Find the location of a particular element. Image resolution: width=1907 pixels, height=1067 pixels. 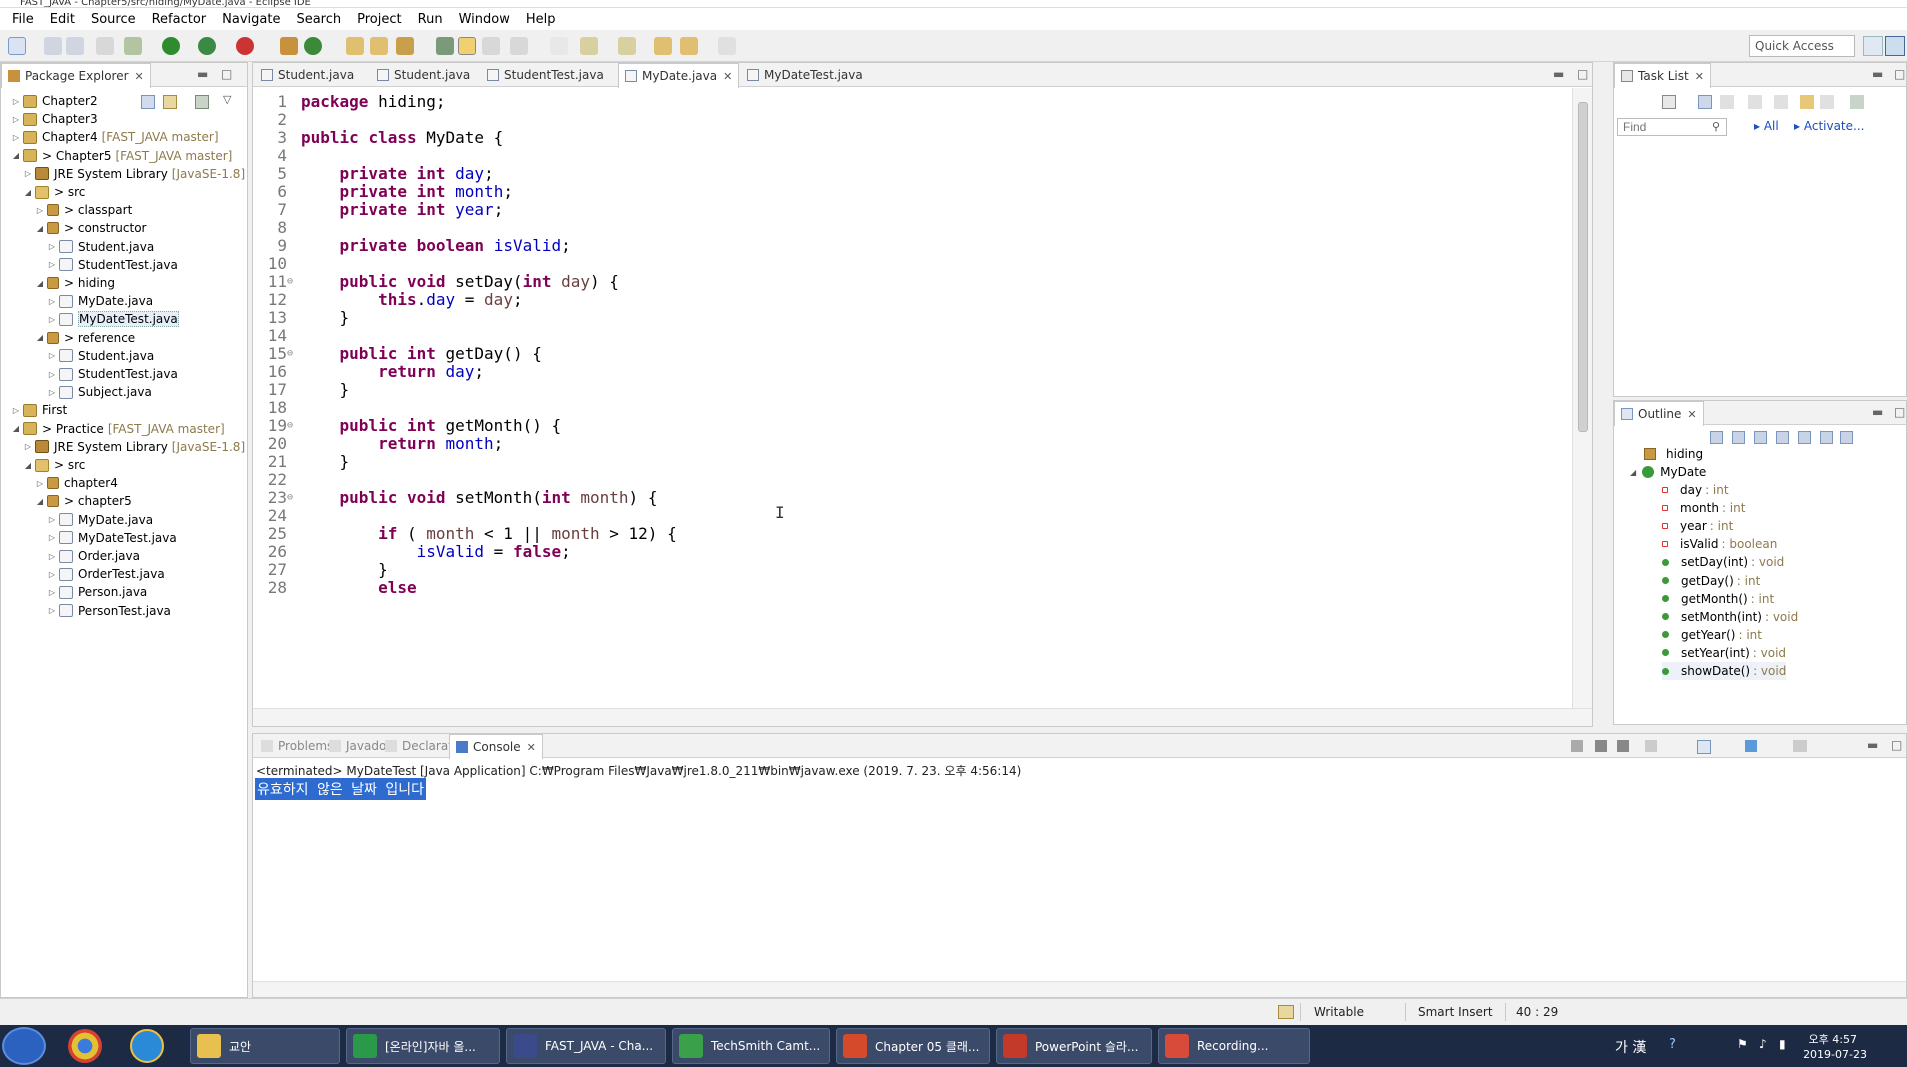

outline-item: setYear(int): void is located at coordinates (1724, 653).